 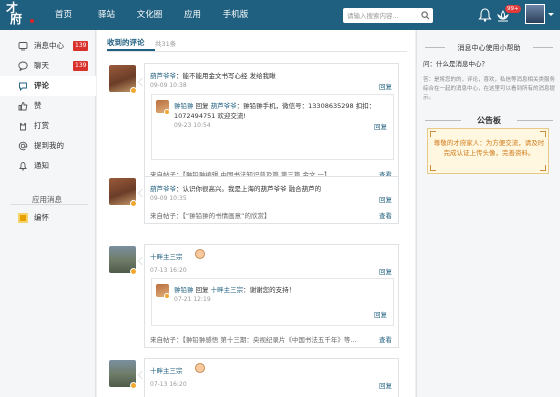 I want to click on reply-line: 翀铅翀 回复 十畔主三宗：谢谢您的支持！, so click(x=234, y=289).